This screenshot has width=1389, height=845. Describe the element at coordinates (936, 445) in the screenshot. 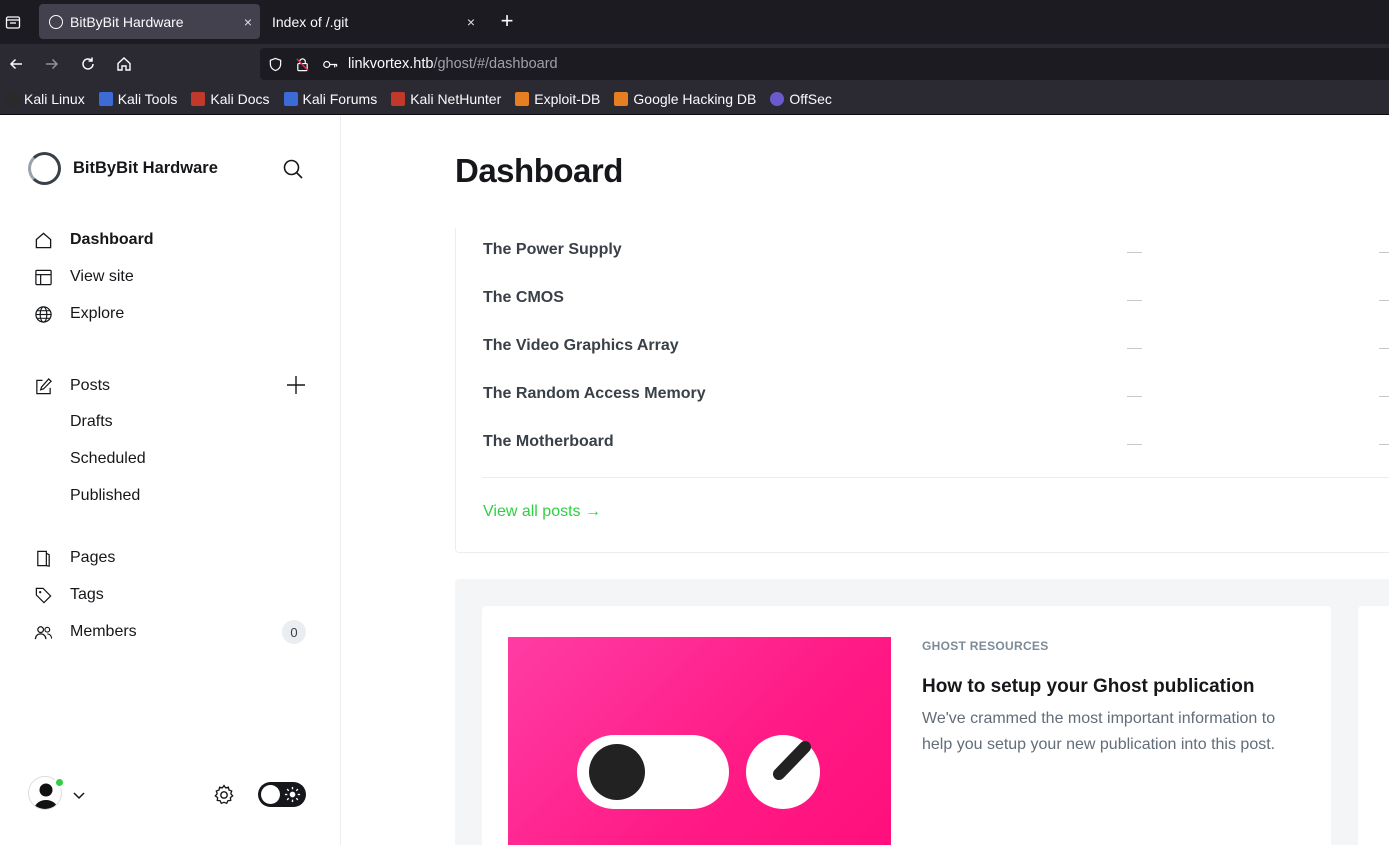

I see `post-row: The Motherboard` at that location.